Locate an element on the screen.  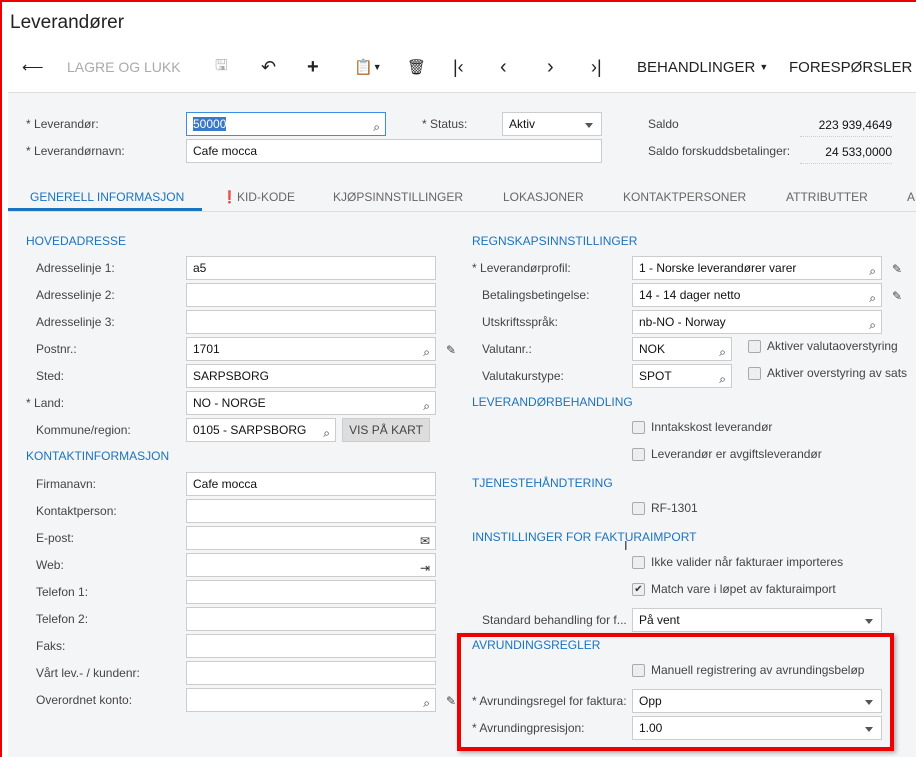
delete-icon: 🗑 is located at coordinates (416, 67).